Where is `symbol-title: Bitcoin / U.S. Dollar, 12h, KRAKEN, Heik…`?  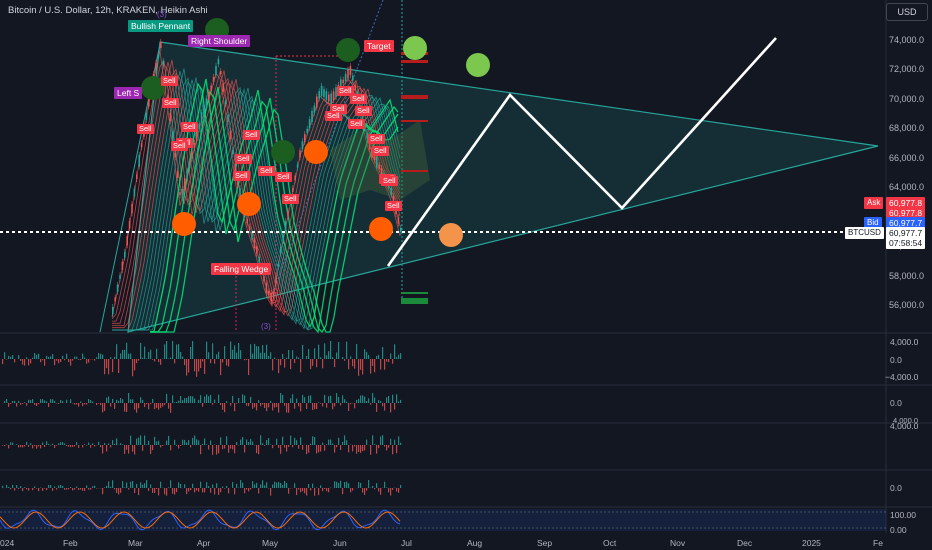 symbol-title: Bitcoin / U.S. Dollar, 12h, KRAKEN, Heik… is located at coordinates (108, 10).